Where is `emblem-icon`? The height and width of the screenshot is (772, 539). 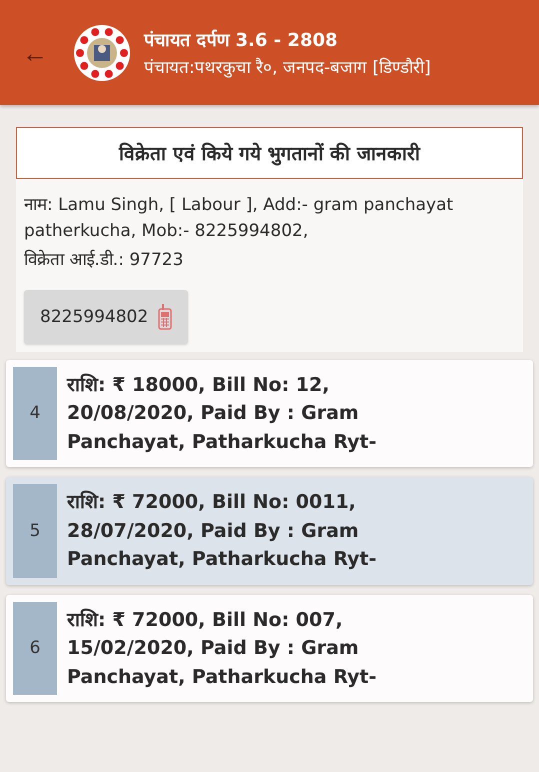
emblem-icon is located at coordinates (102, 52).